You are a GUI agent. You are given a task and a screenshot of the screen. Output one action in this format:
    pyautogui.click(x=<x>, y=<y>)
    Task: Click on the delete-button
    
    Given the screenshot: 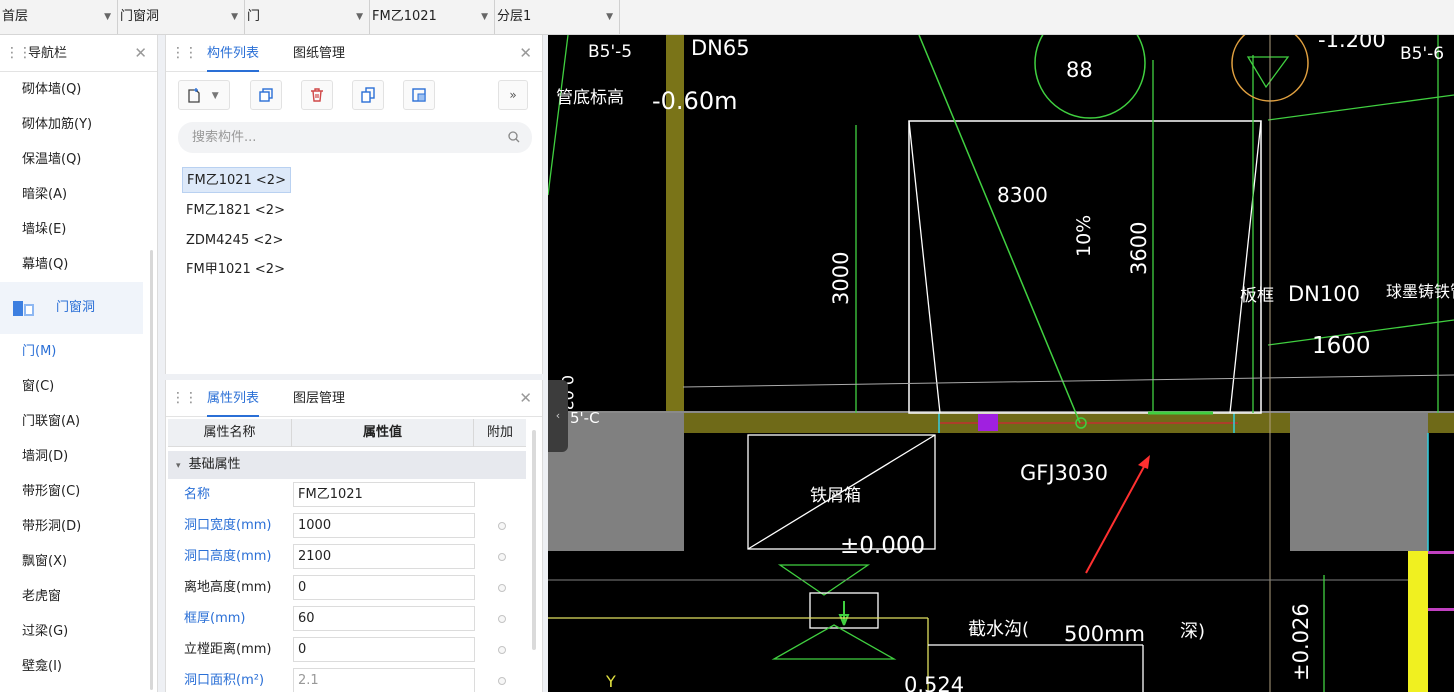 What is the action you would take?
    pyautogui.click(x=317, y=95)
    